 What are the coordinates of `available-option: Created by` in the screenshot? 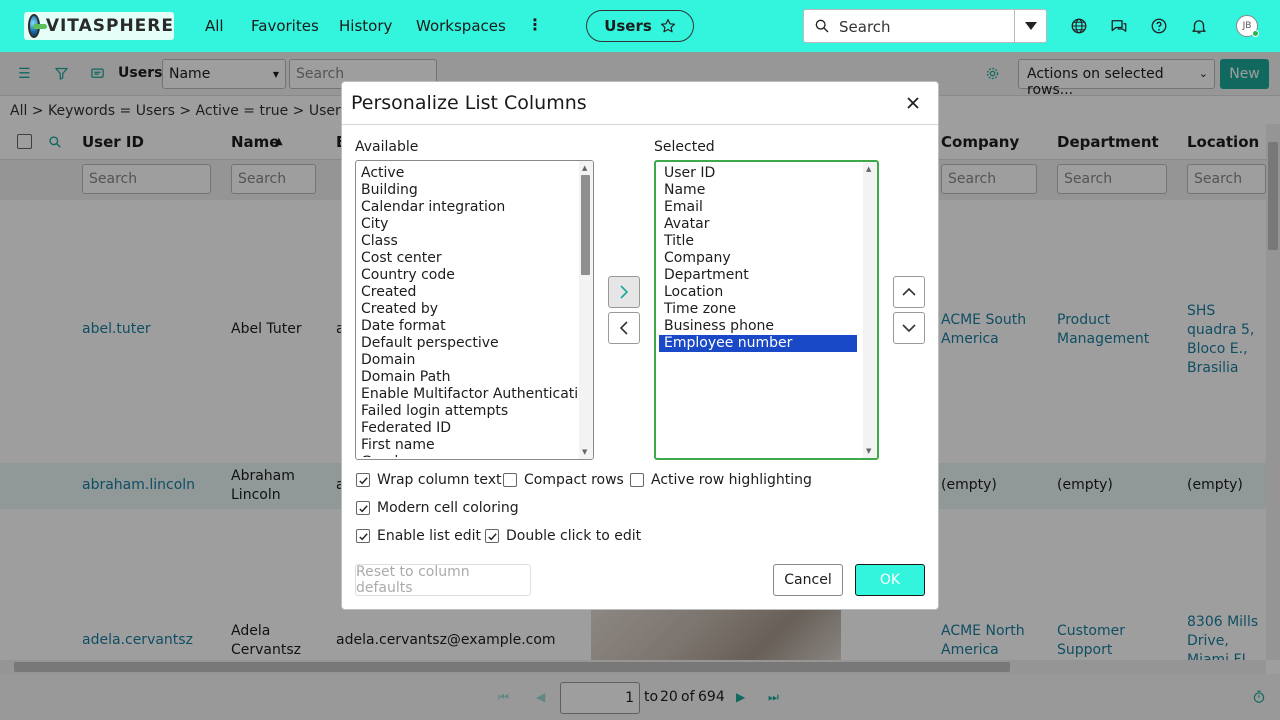 It's located at (466, 309).